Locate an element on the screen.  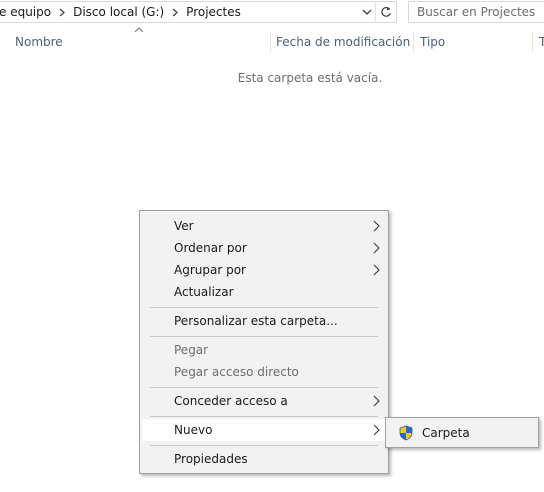
menu-item-paste-shortcut: Pegar acceso directo is located at coordinates (264, 372).